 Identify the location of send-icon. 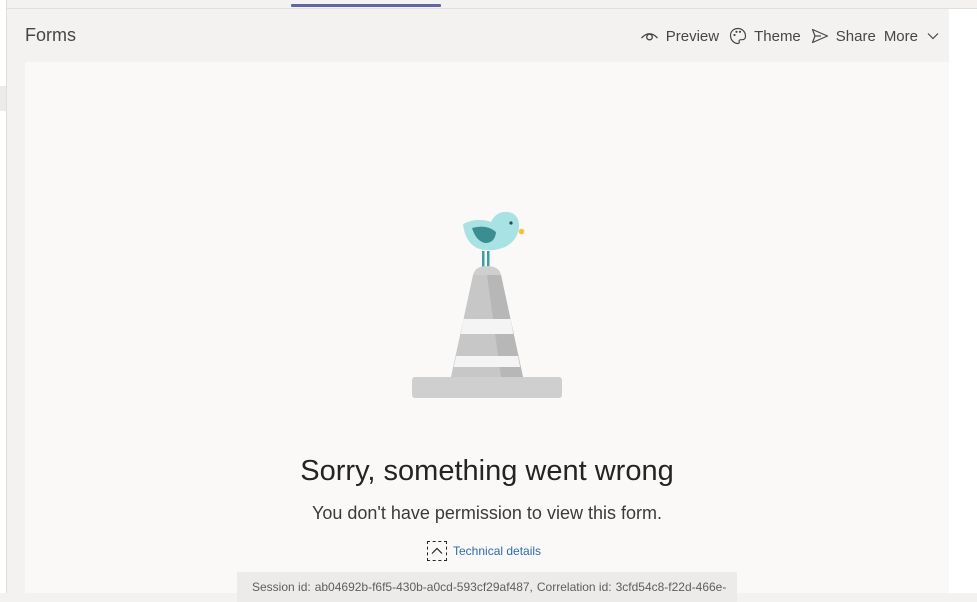
(819, 36).